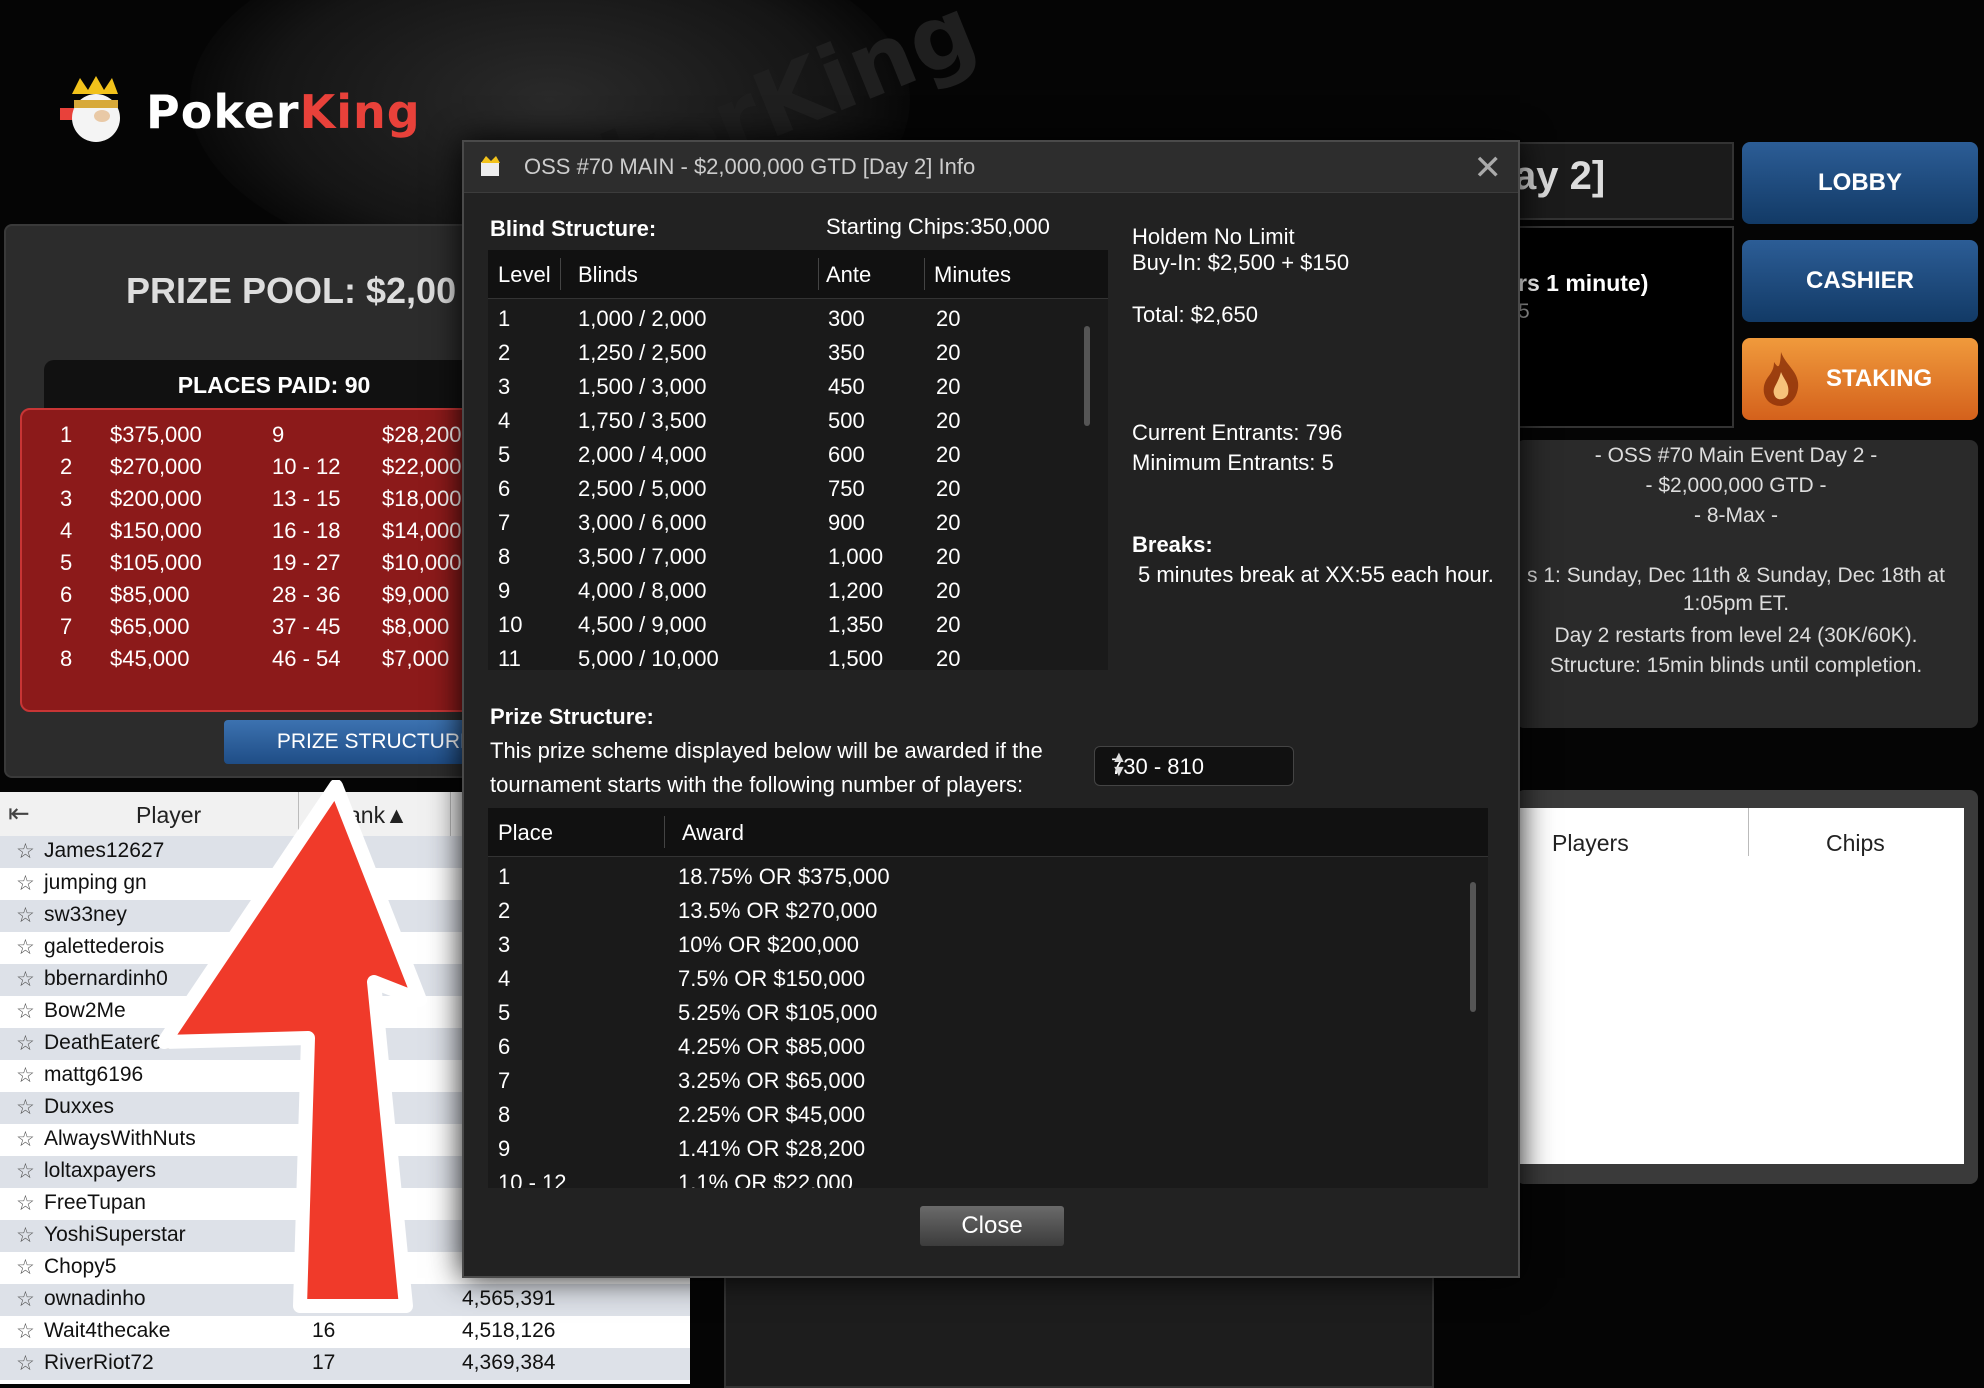 The width and height of the screenshot is (1984, 1388). Describe the element at coordinates (66, 466) in the screenshot. I see `places-cell-p1: 2` at that location.